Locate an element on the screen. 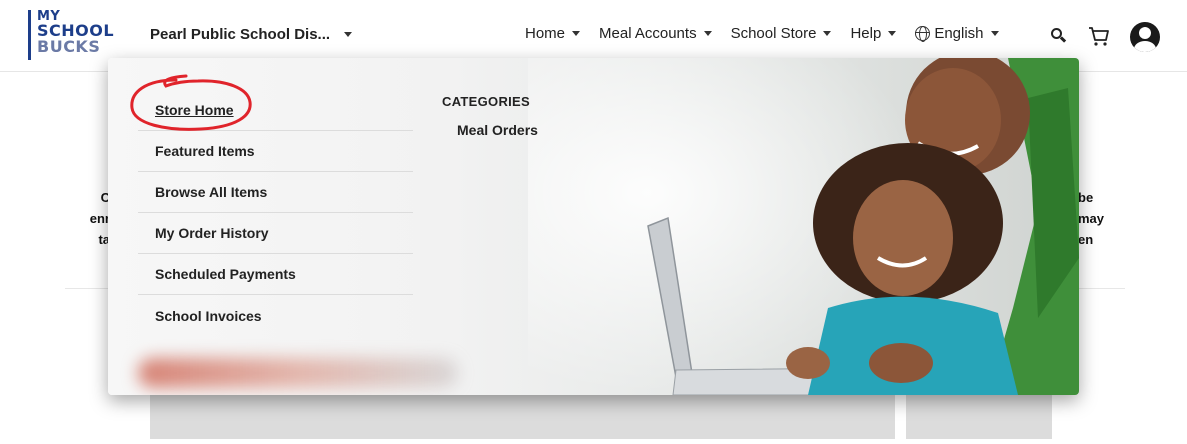 Image resolution: width=1187 pixels, height=444 pixels. menu-store-home-label: Store Home is located at coordinates (194, 110).